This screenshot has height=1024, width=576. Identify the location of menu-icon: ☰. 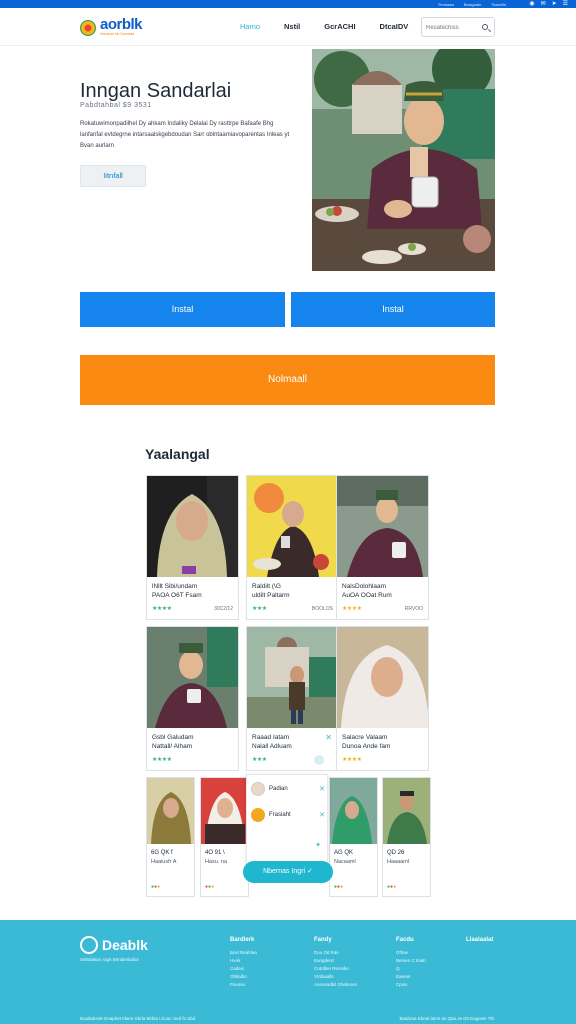
(565, 4).